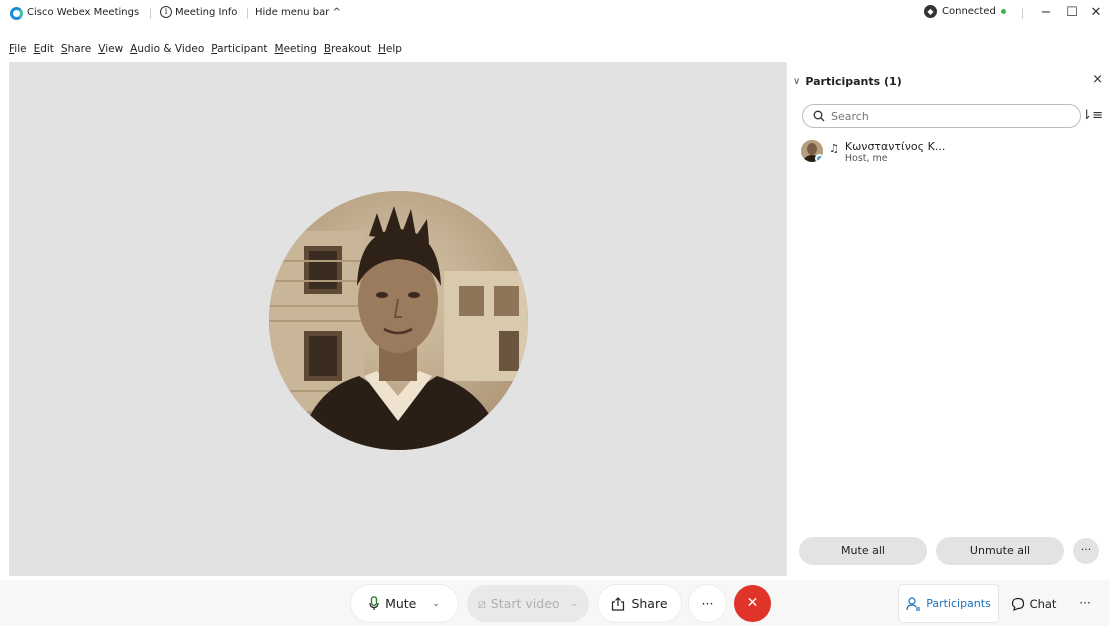  I want to click on avatar-photo, so click(398, 320).